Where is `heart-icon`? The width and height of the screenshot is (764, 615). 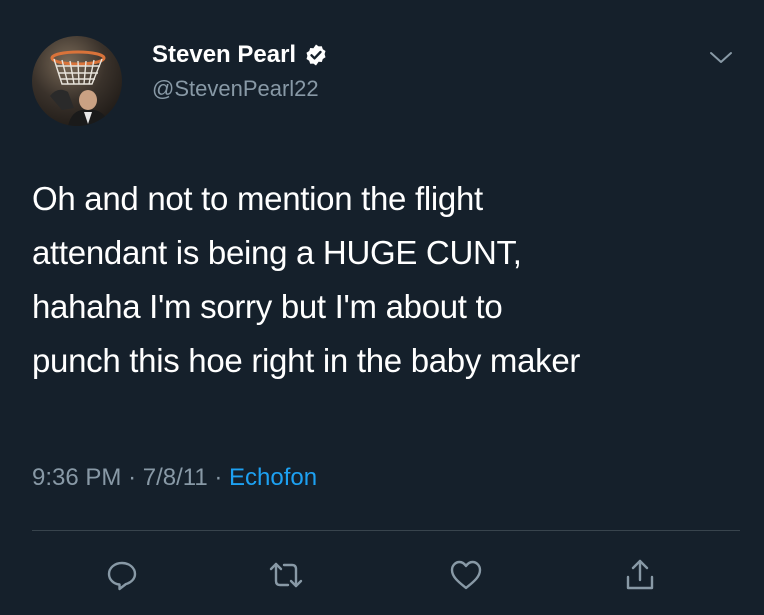 heart-icon is located at coordinates (466, 575).